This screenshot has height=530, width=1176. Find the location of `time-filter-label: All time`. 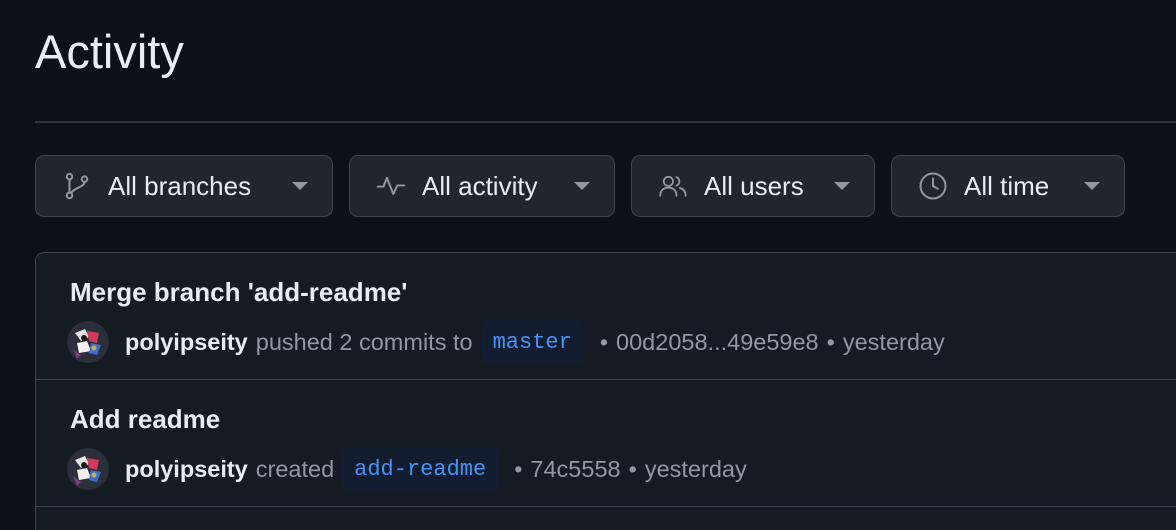

time-filter-label: All time is located at coordinates (1007, 185).